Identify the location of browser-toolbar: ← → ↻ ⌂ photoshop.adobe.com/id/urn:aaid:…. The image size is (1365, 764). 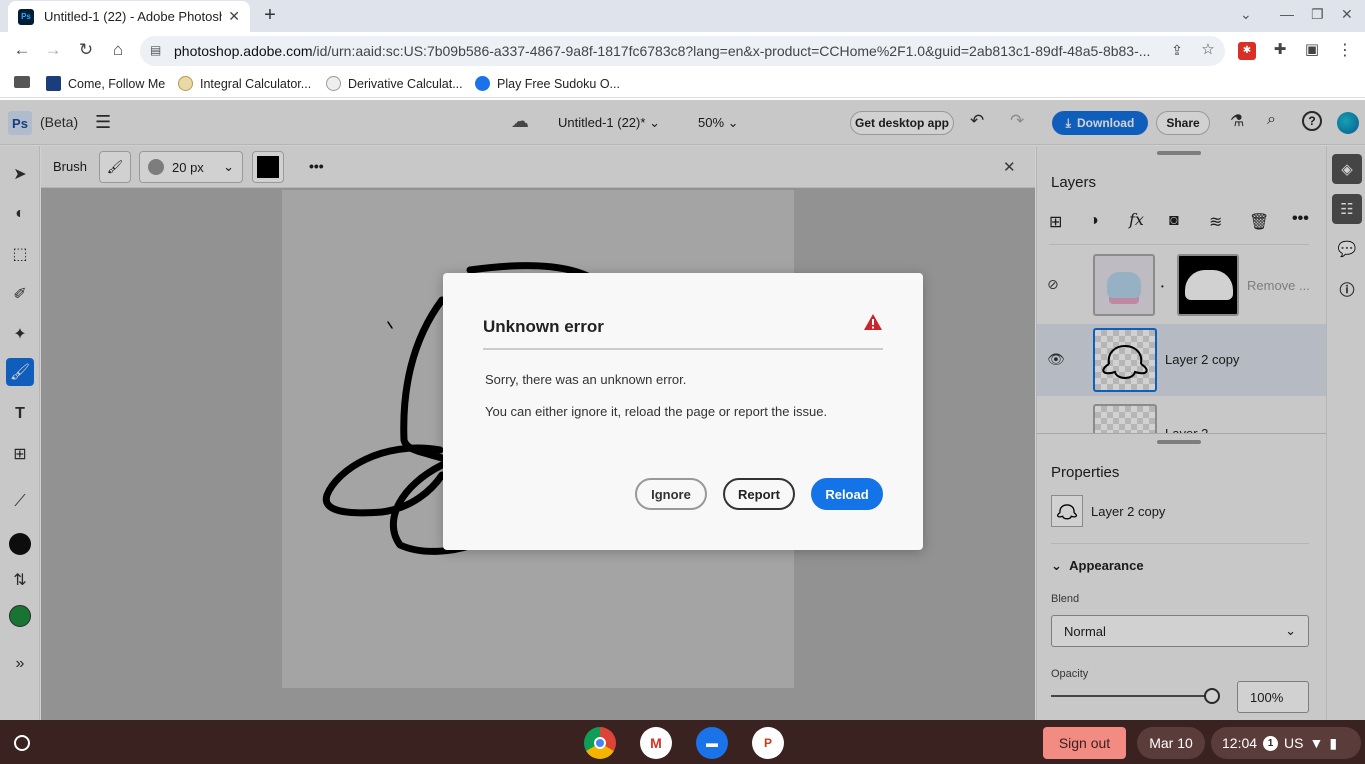
(682, 51).